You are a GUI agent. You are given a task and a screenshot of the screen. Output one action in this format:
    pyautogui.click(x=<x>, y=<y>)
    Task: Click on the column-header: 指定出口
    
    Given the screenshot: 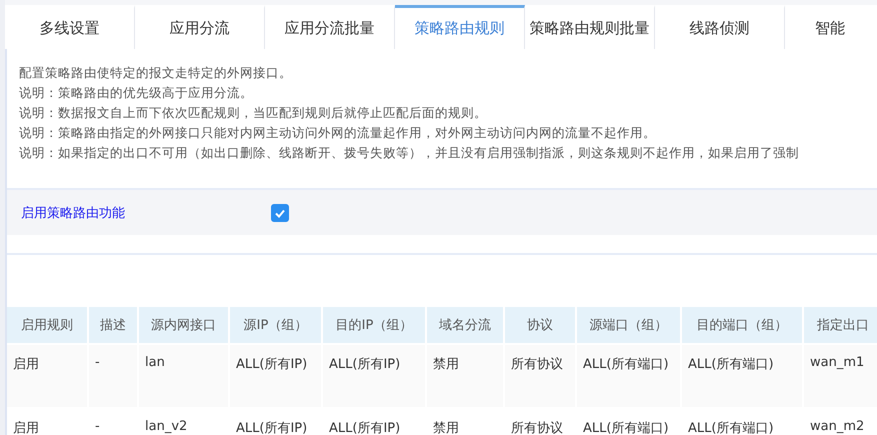 What is the action you would take?
    pyautogui.click(x=840, y=325)
    